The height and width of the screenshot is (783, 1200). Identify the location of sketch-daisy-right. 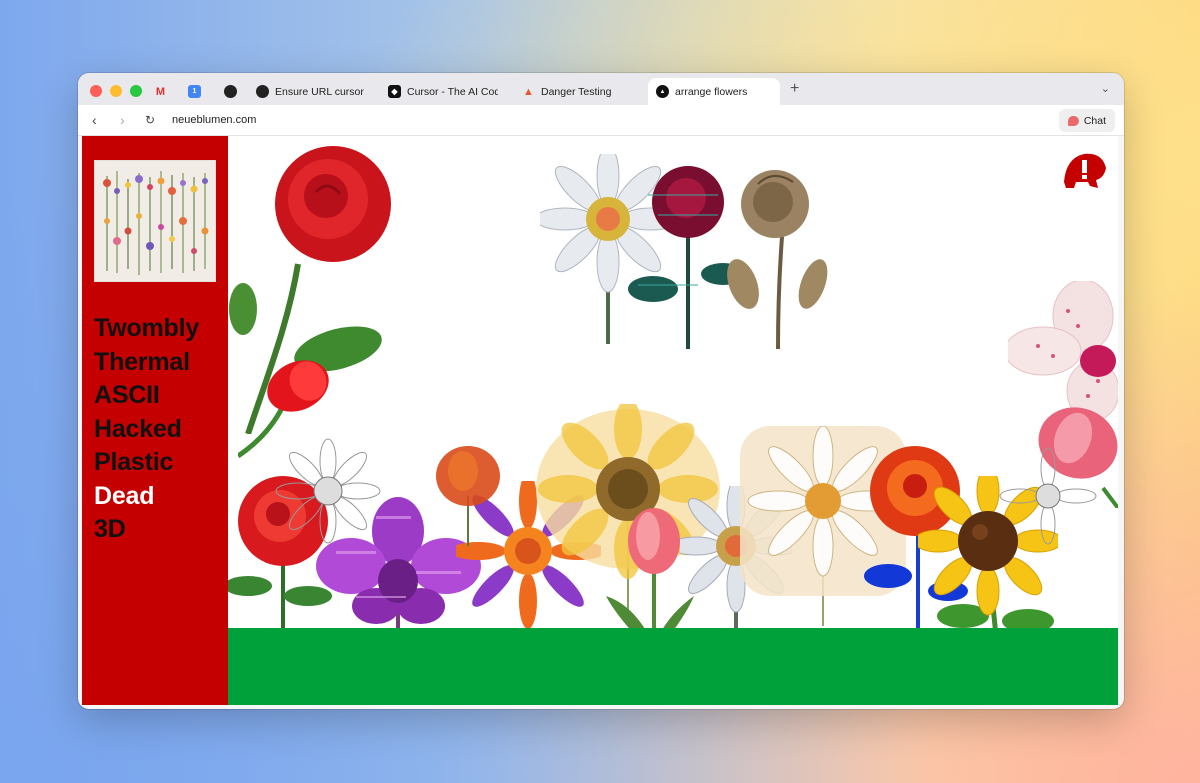
(1048, 496).